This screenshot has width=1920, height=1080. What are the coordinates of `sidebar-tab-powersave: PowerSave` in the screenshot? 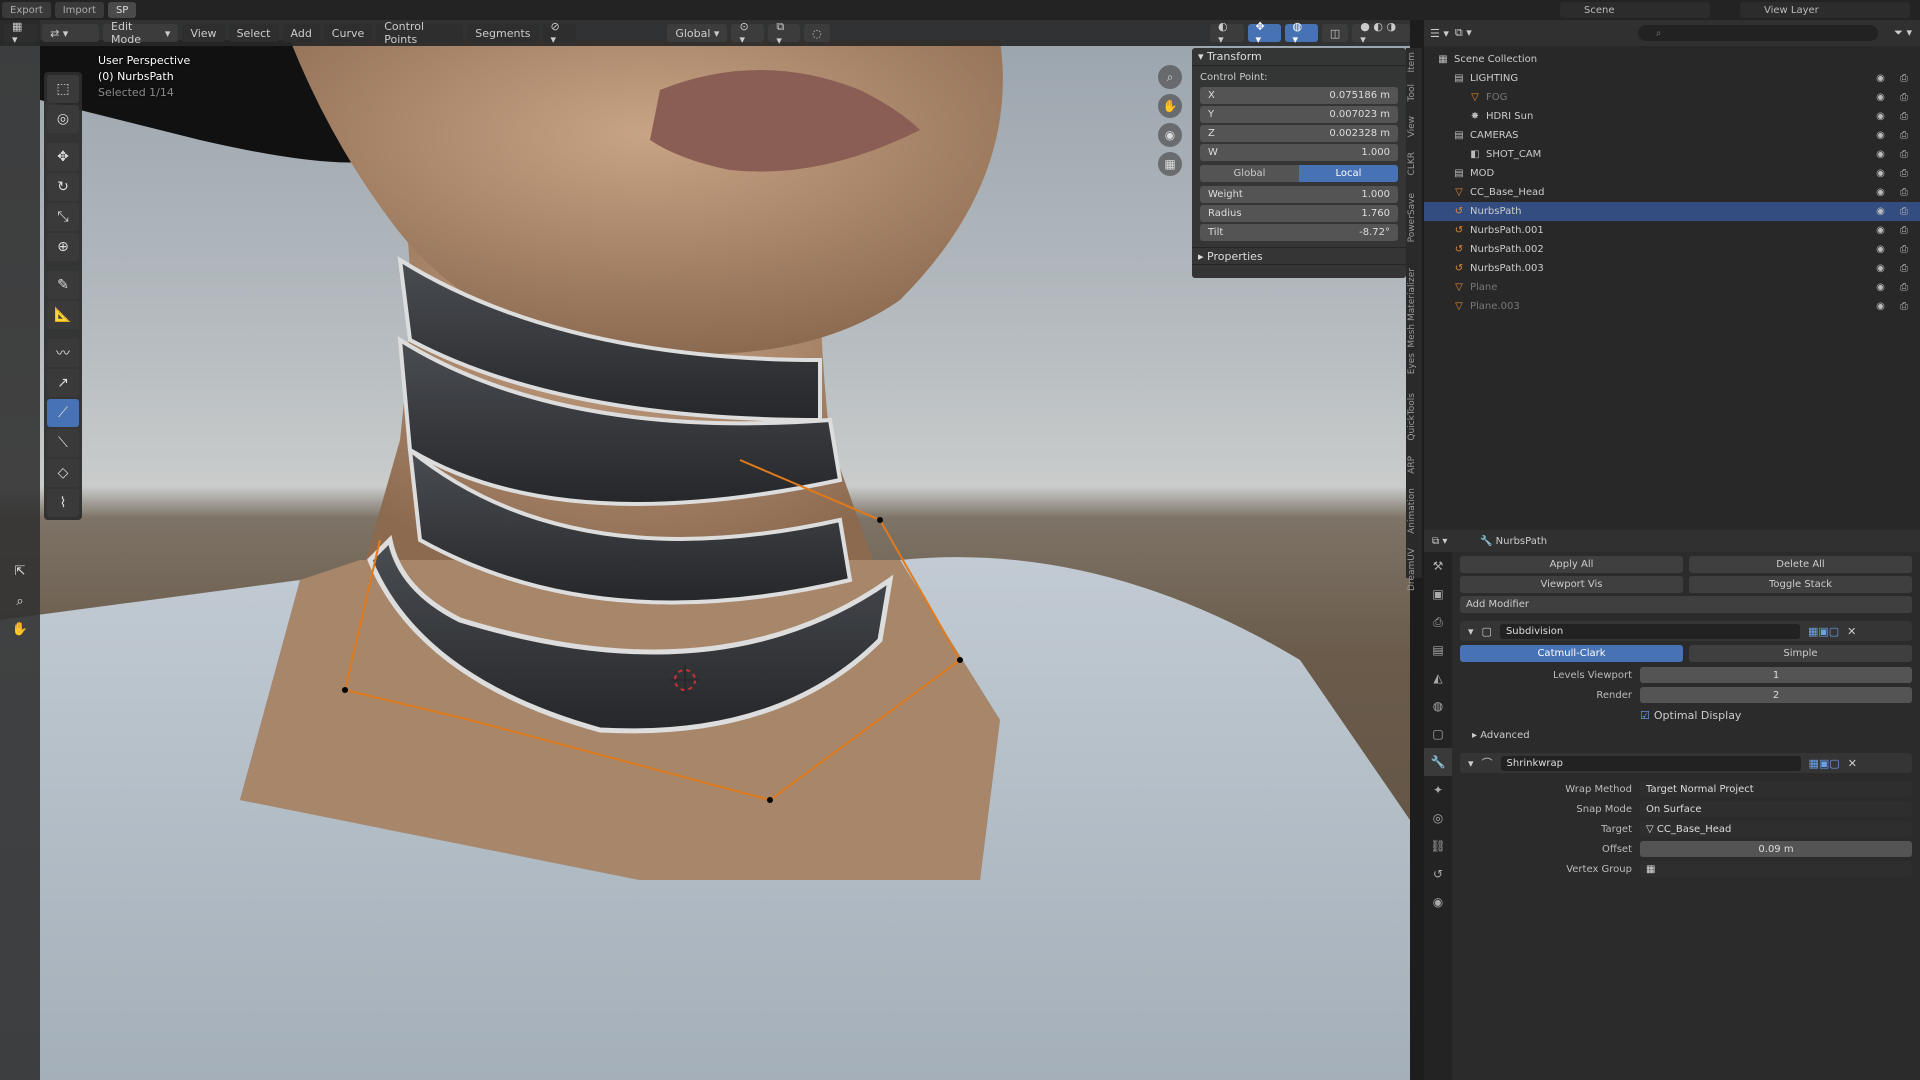 It's located at (1412, 217).